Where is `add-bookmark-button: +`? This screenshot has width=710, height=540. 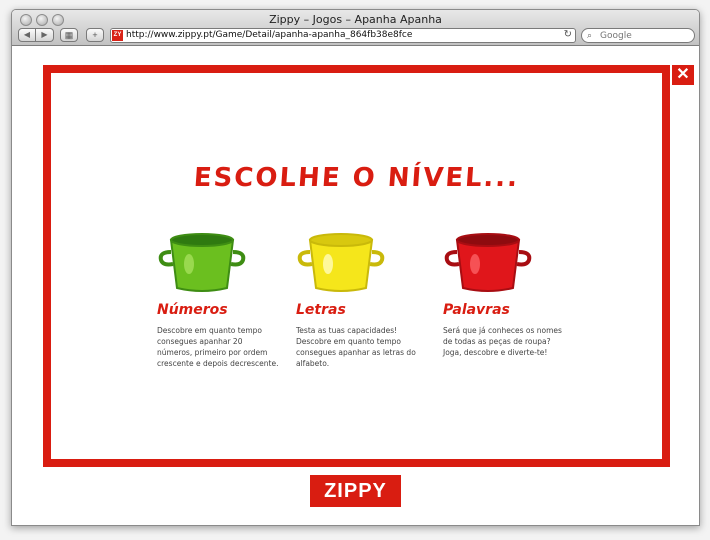 add-bookmark-button: + is located at coordinates (95, 35).